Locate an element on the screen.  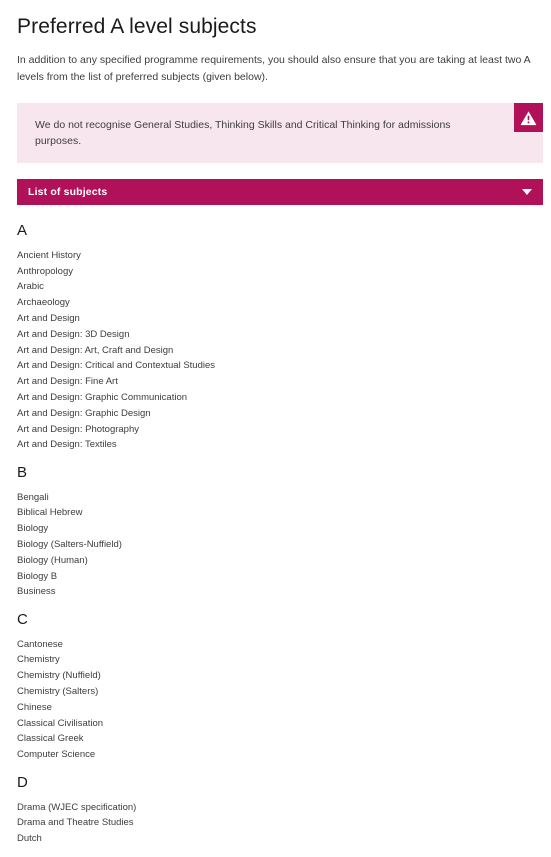
list-item: Art and Design: 3D Design is located at coordinates (73, 334).